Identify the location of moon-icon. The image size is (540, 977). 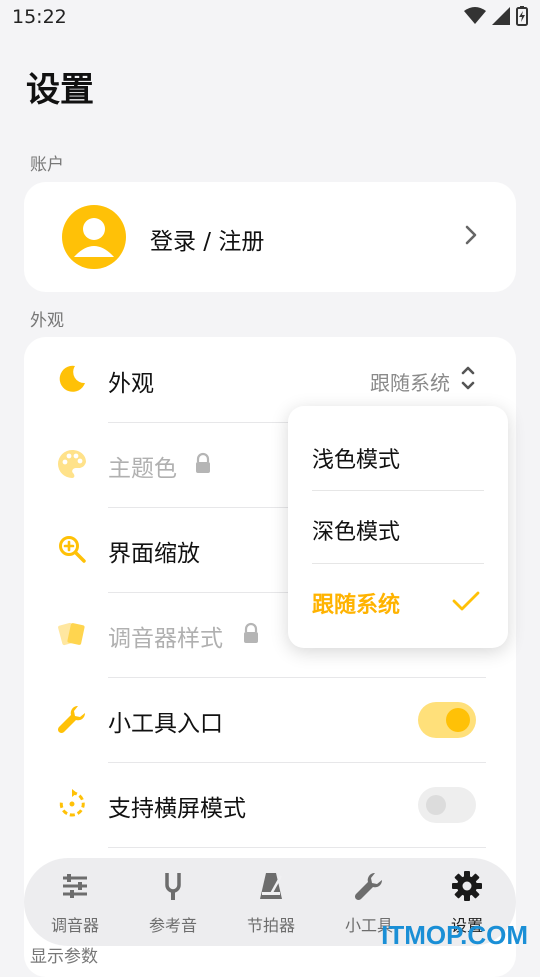
(72, 379).